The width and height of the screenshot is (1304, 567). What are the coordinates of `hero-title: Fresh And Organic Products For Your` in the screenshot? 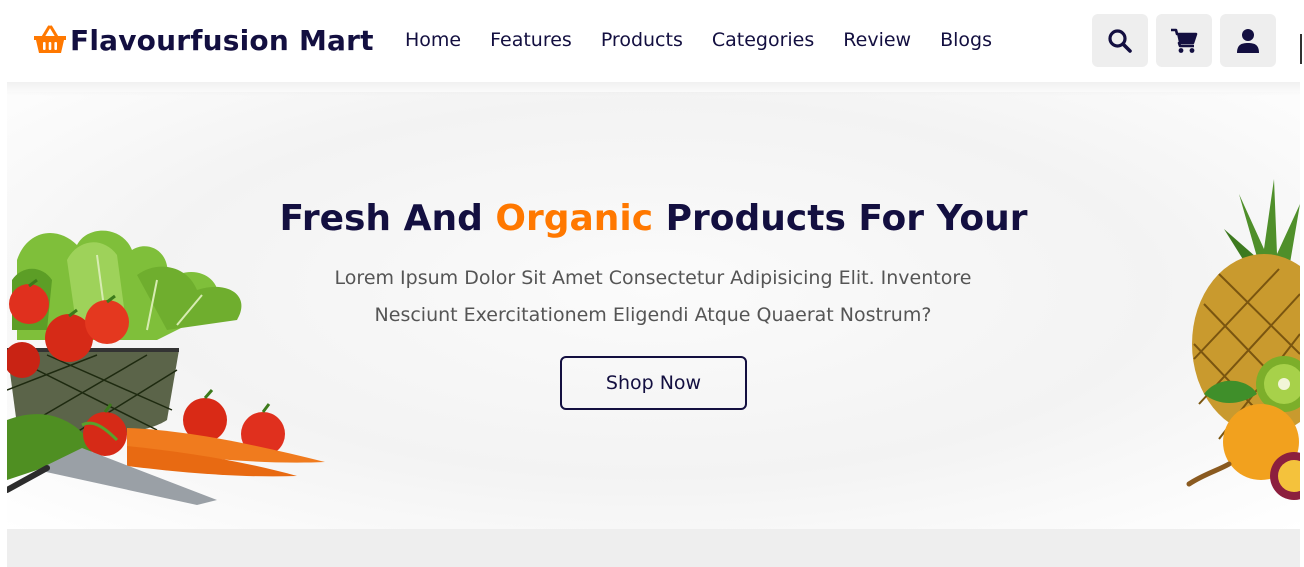 It's located at (653, 218).